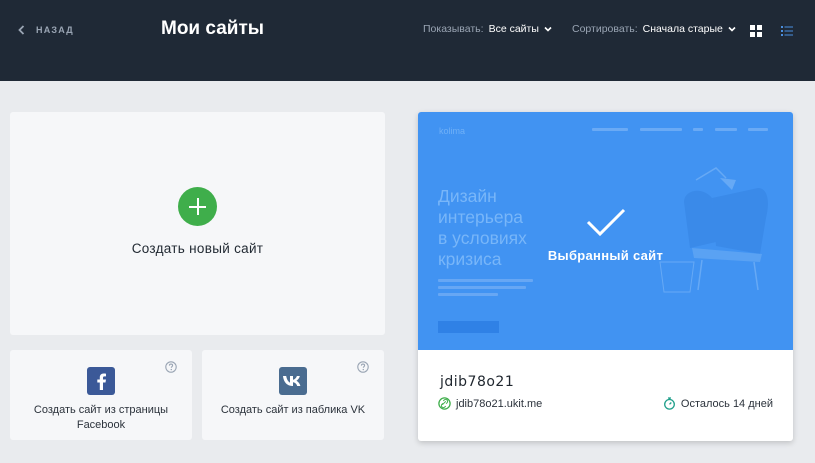 The image size is (815, 463). What do you see at coordinates (713, 230) in the screenshot?
I see `chair-illustration-icon` at bounding box center [713, 230].